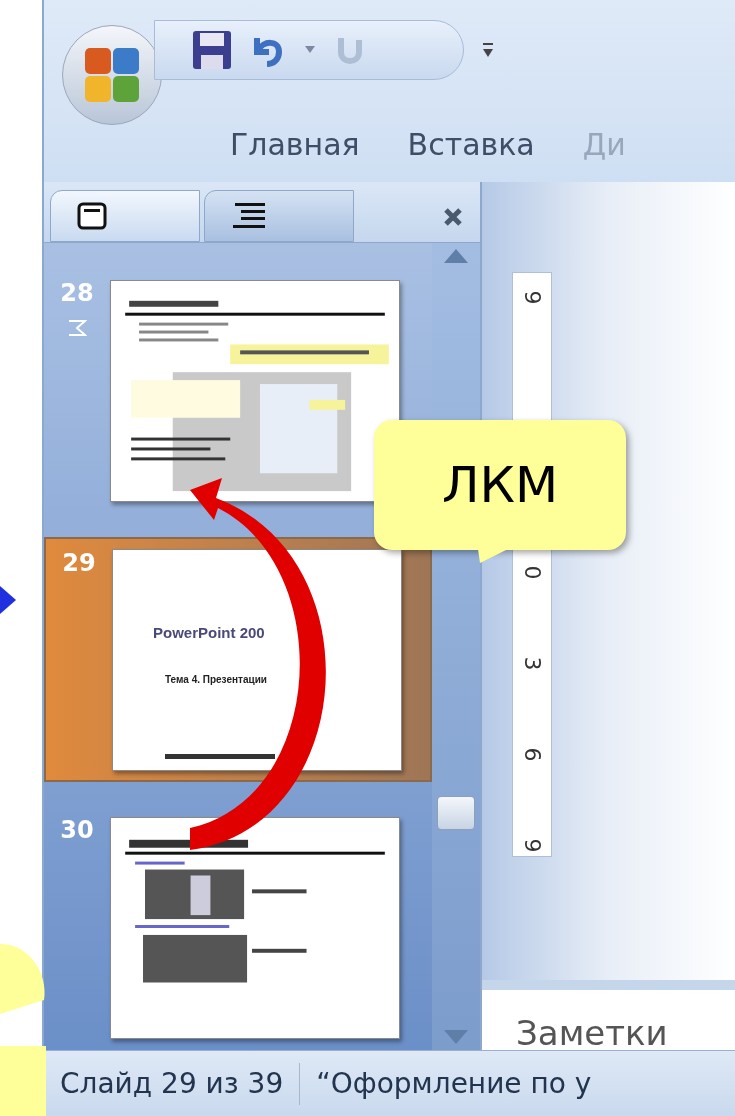  I want to click on arrow-head-icon, so click(8, 600).